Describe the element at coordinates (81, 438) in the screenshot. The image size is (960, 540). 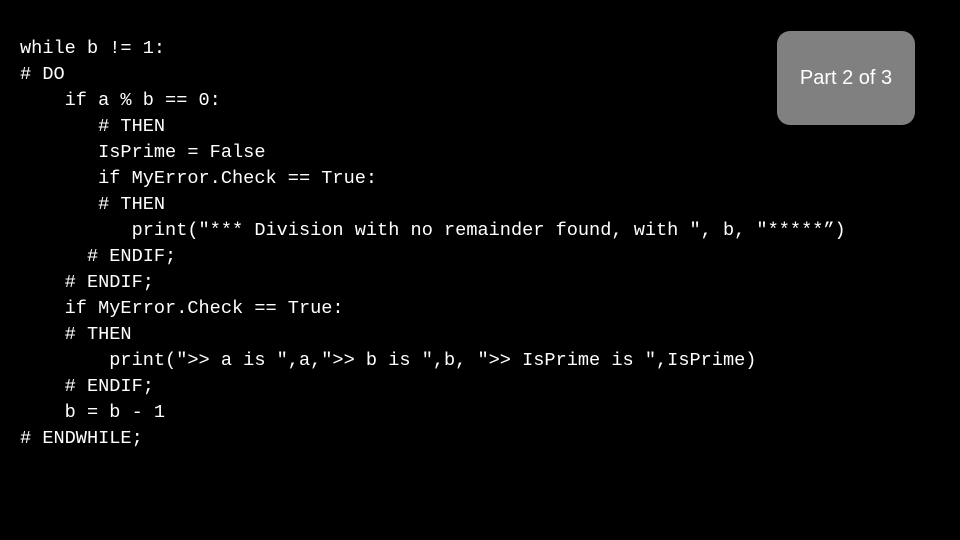
I see `code-line: # ENDWHILE;` at that location.